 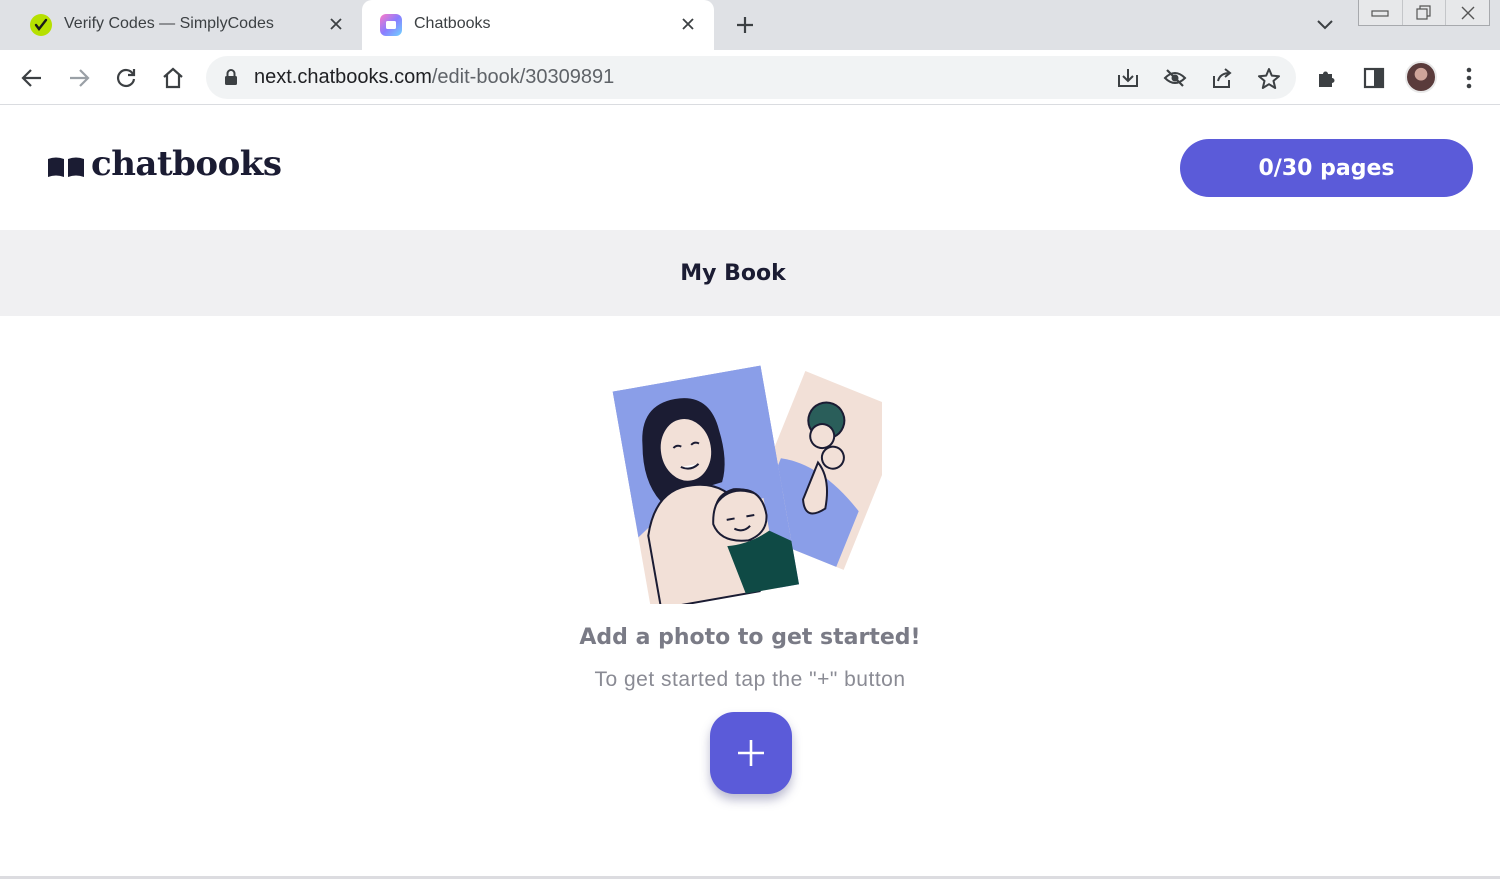 I want to click on book-title: My Book, so click(x=733, y=273).